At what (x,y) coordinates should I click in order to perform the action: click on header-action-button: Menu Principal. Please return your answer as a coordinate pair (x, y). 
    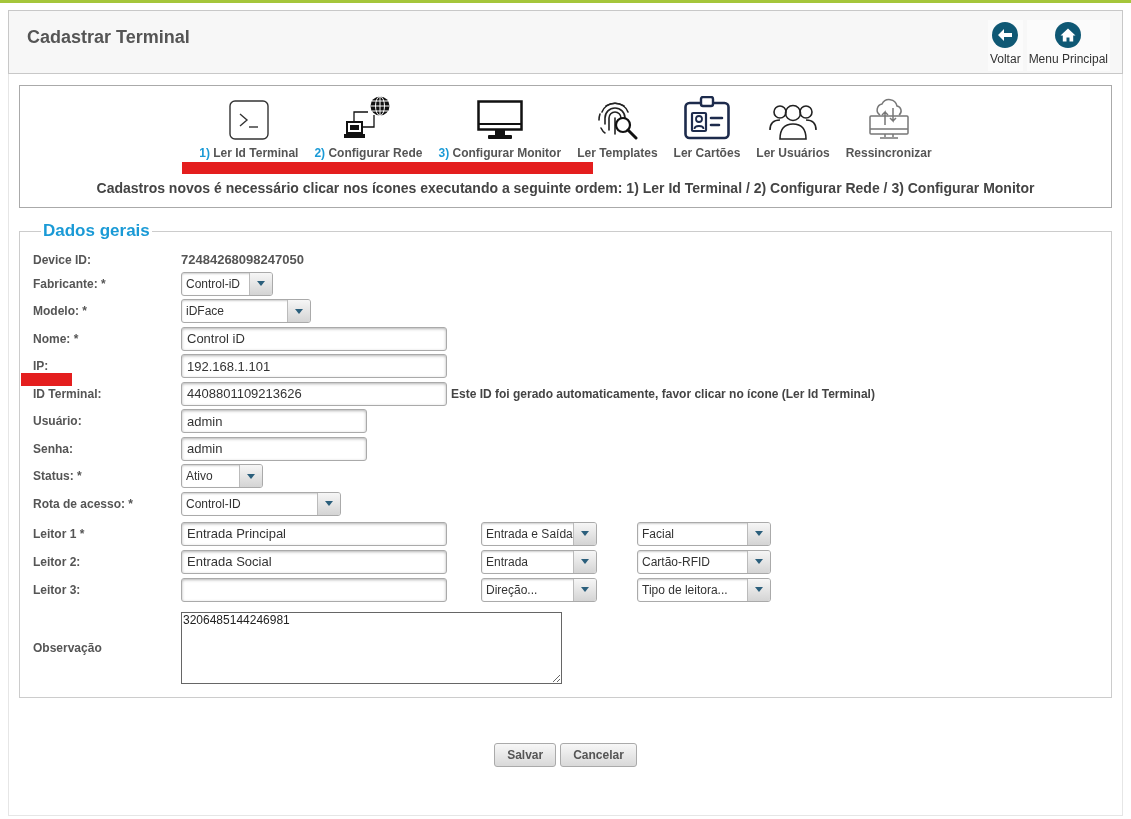
    Looking at the image, I should click on (1068, 45).